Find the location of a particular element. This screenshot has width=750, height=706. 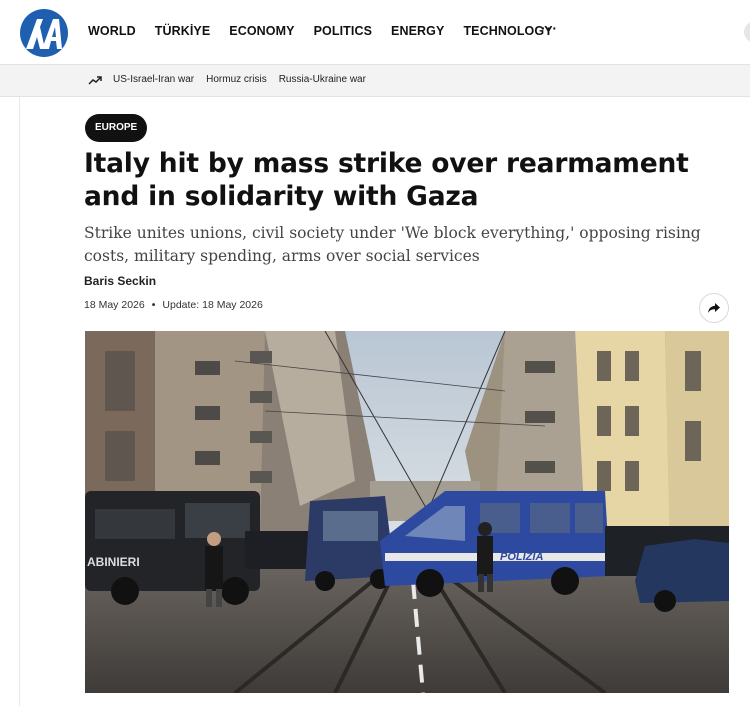

author-name: Baris Seckin is located at coordinates (120, 281).